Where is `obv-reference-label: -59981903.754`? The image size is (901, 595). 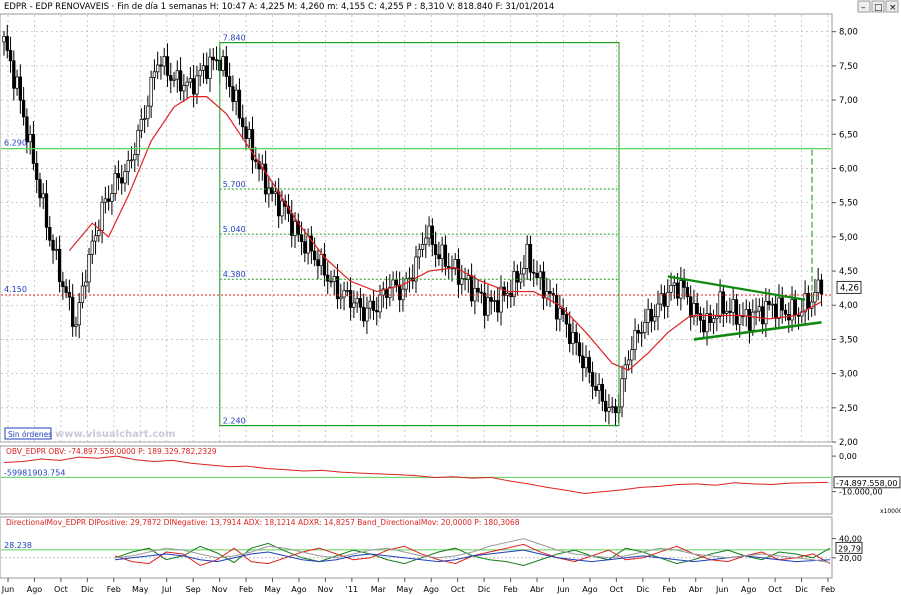
obv-reference-label: -59981903.754 is located at coordinates (34, 472).